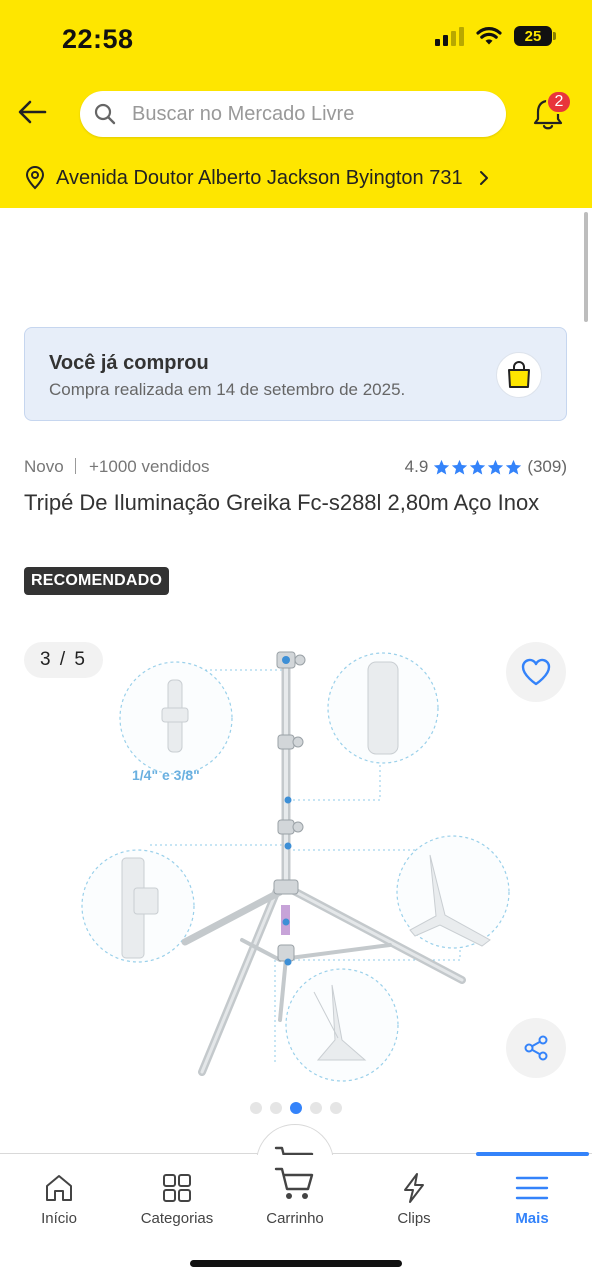 This screenshot has width=592, height=1280. I want to click on purchase-notice-title: Você já comprou, so click(129, 363).